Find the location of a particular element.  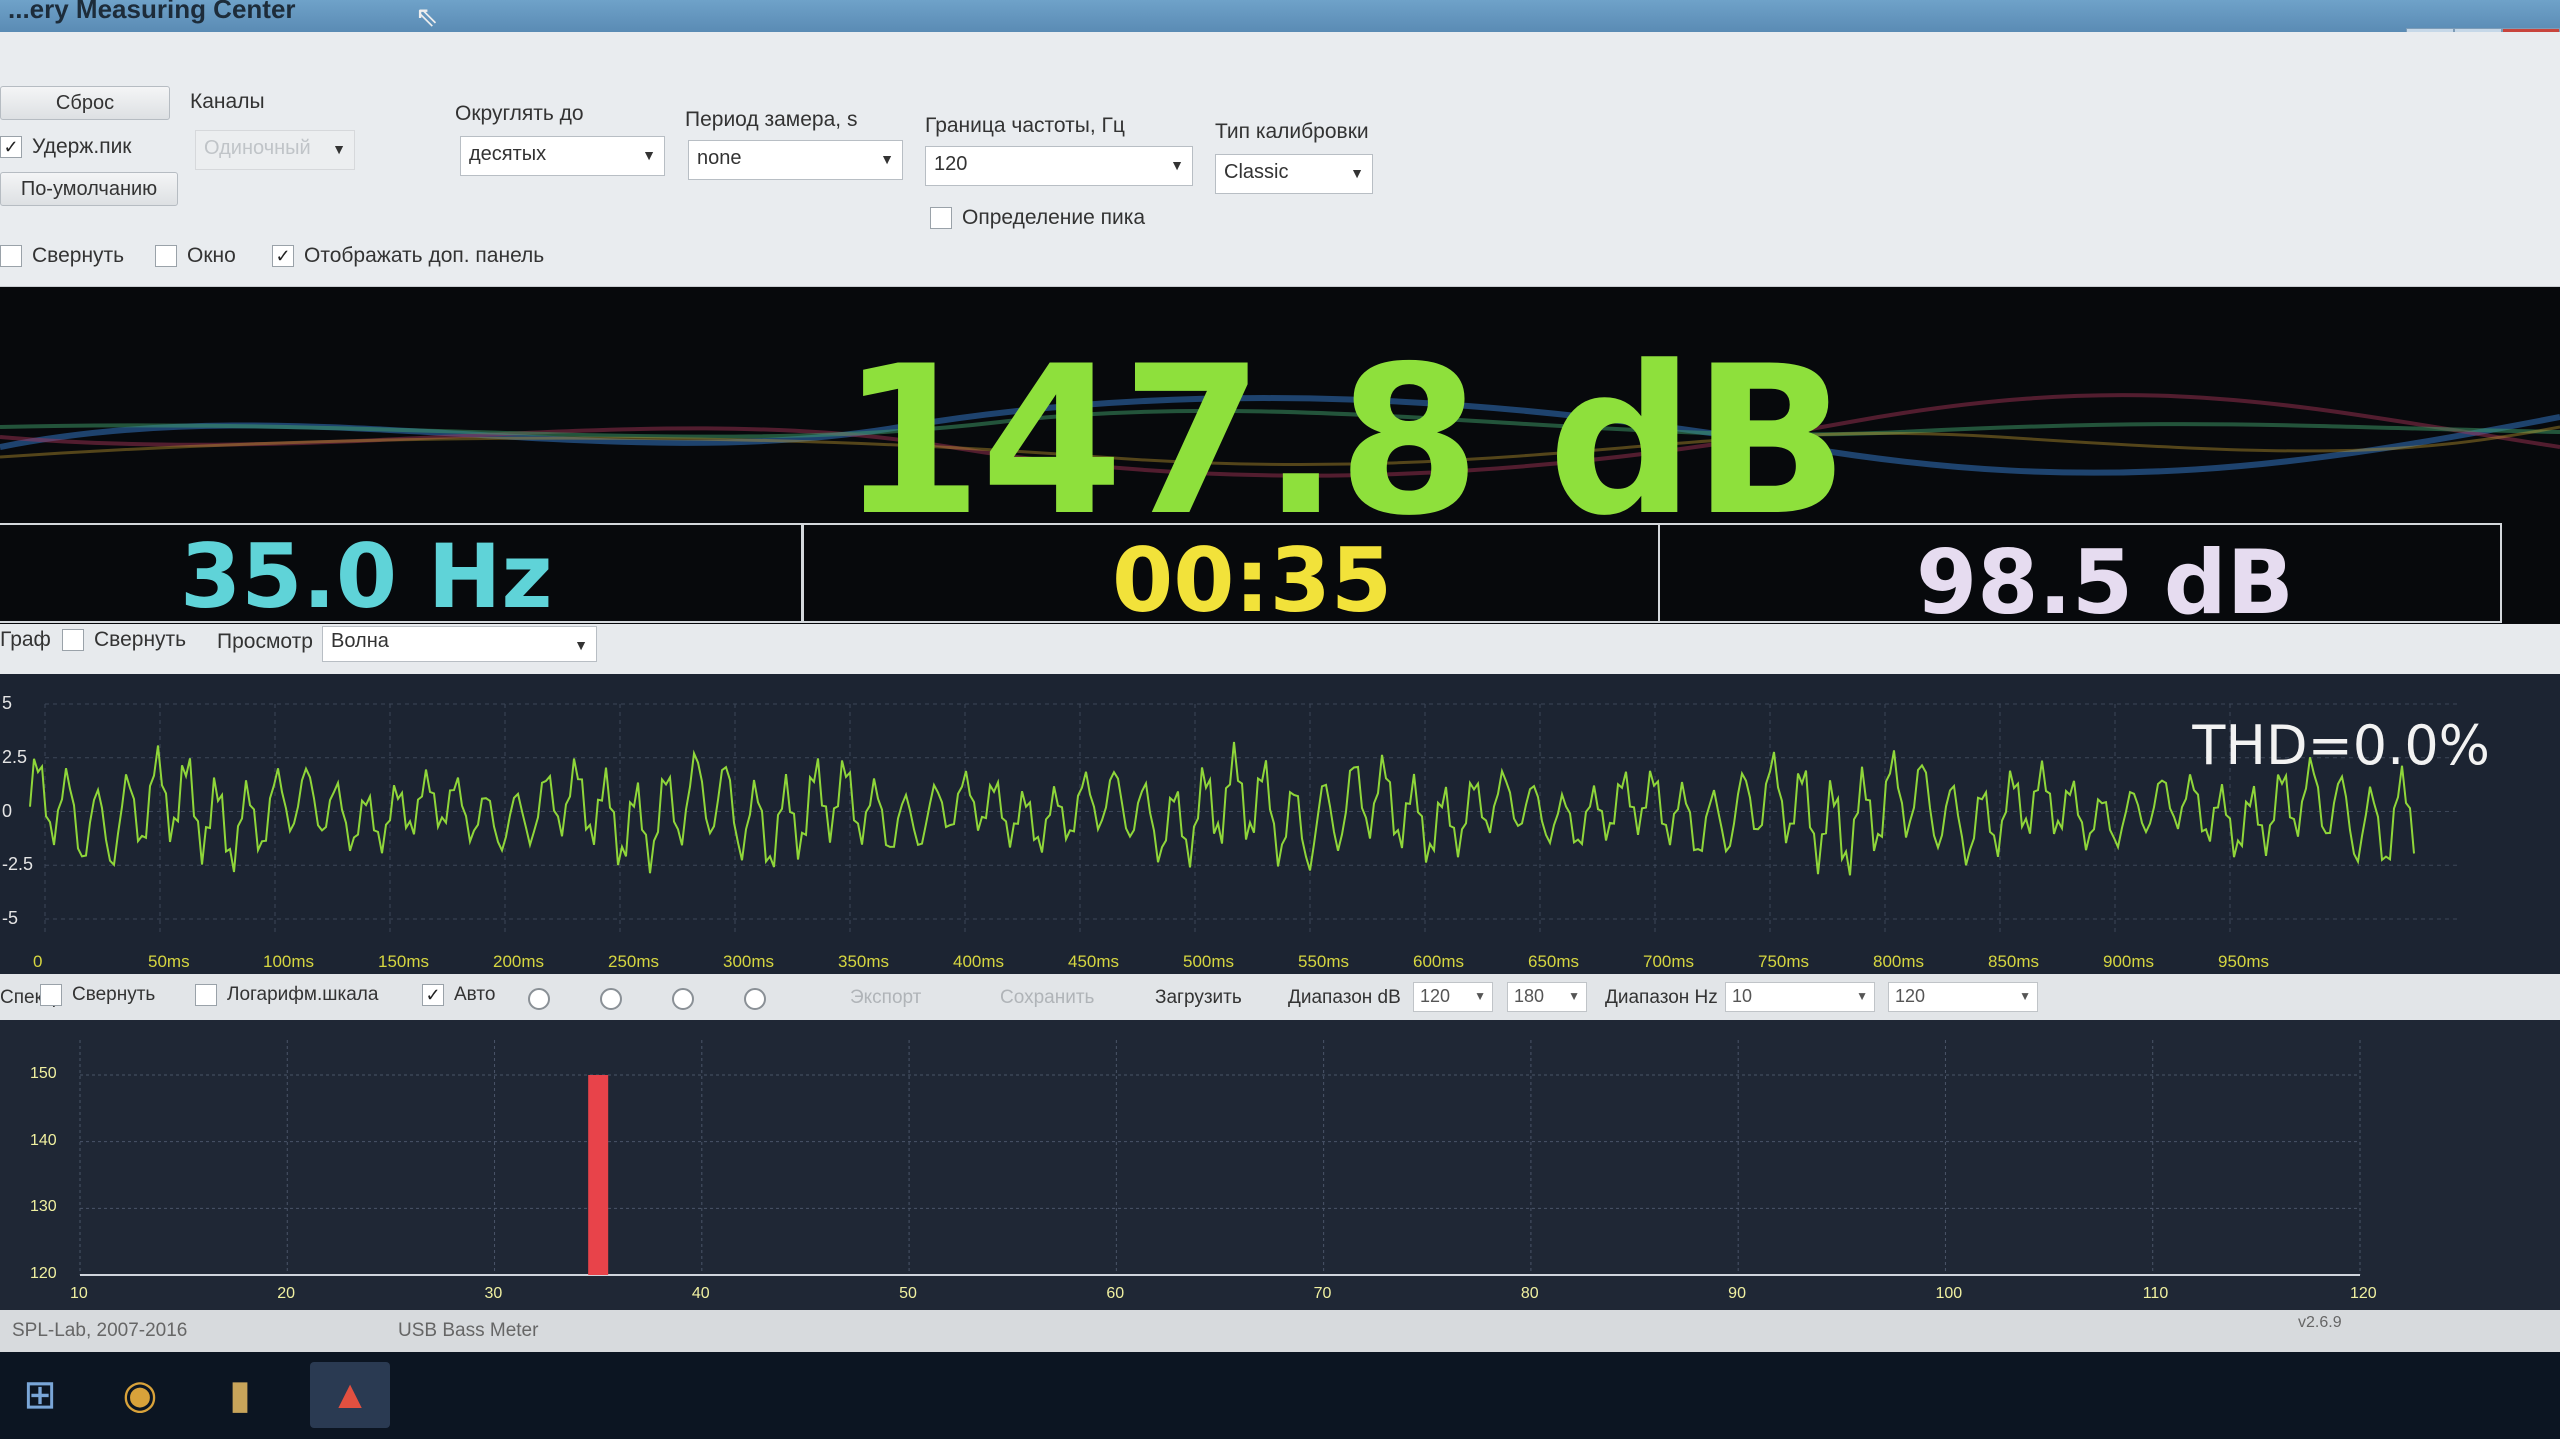

spectrum-bar is located at coordinates (598, 1175).